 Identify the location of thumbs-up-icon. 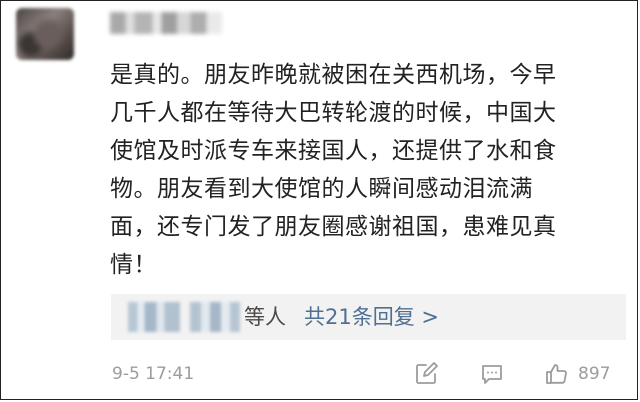
(557, 374).